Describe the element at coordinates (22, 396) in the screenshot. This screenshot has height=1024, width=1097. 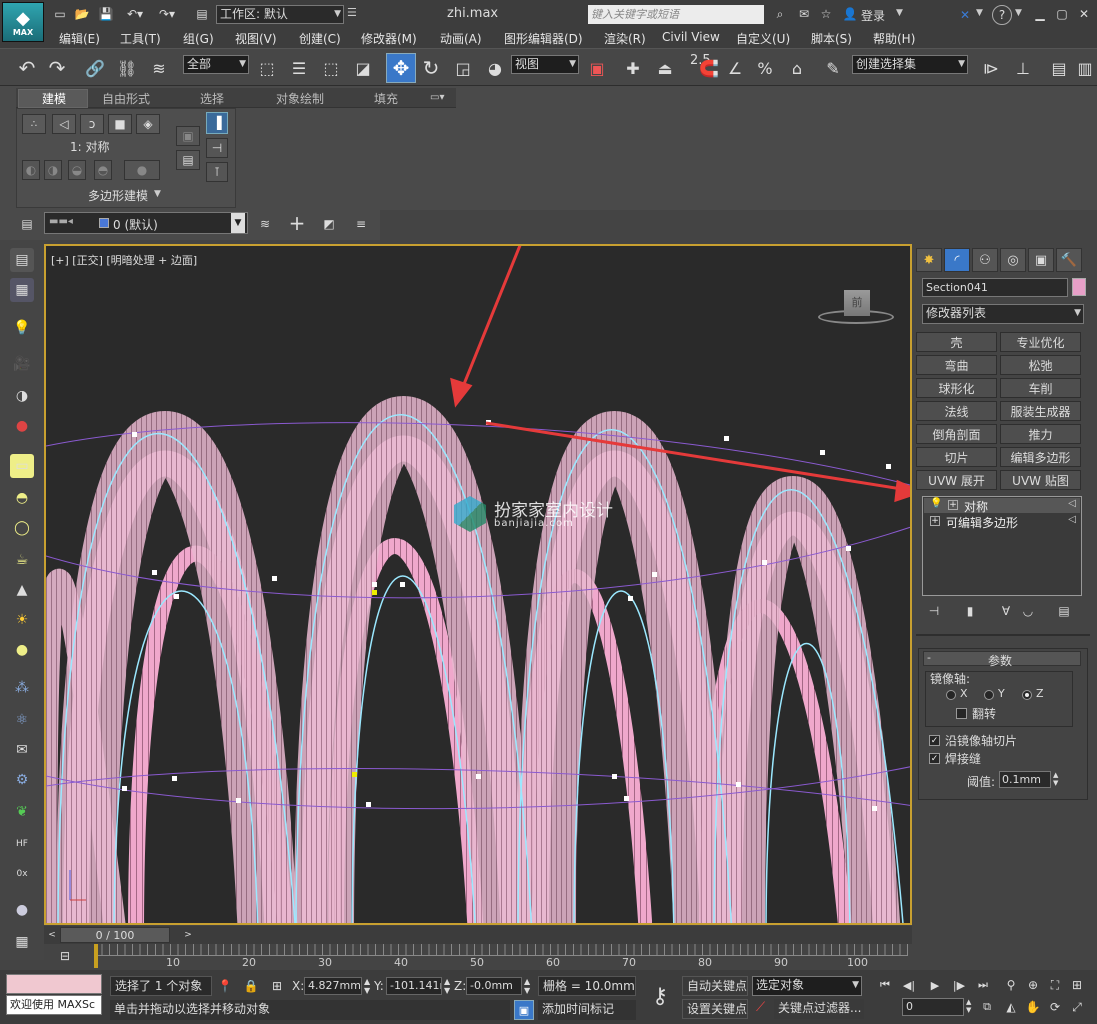
I see `animation-icon: ◑` at that location.